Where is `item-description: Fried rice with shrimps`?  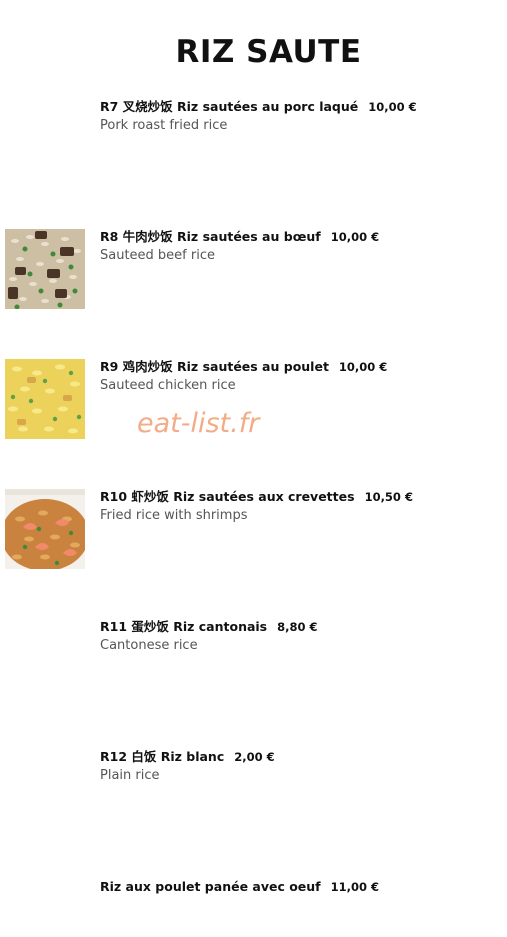
item-description: Fried rice with shrimps is located at coordinates (174, 515).